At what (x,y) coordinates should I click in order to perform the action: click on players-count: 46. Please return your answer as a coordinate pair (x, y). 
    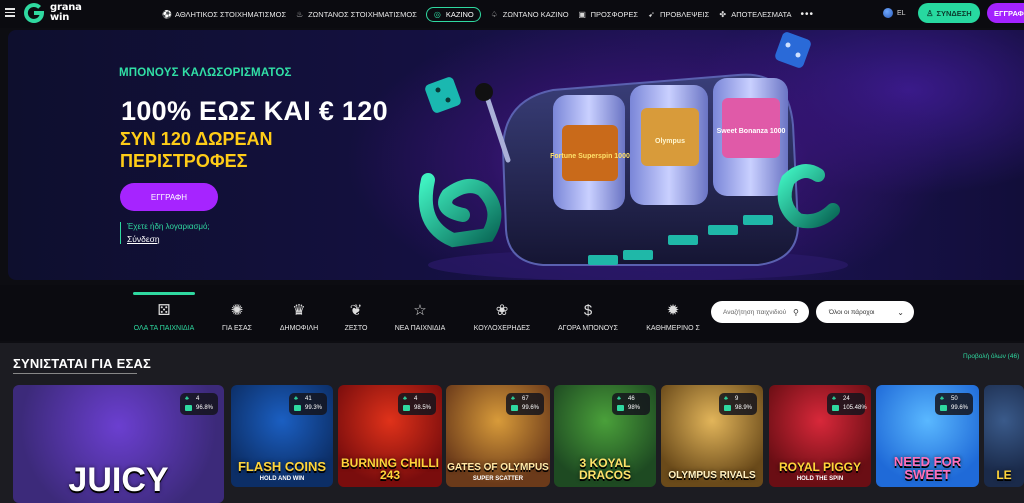
    Looking at the image, I should click on (631, 399).